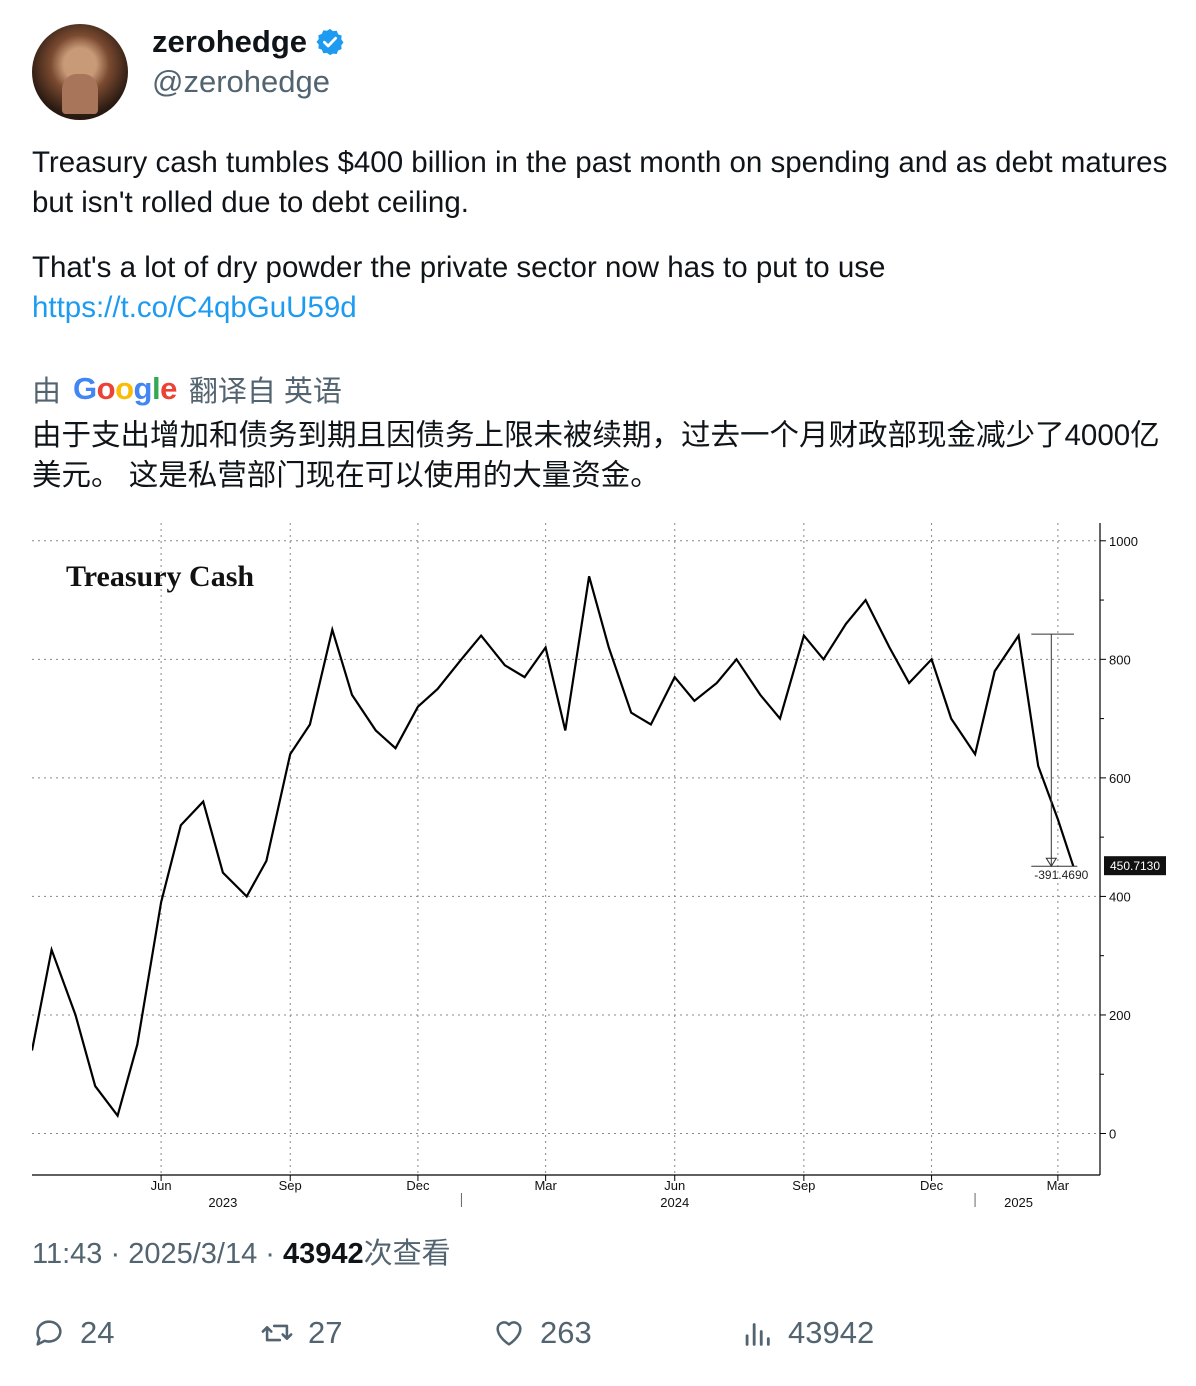  I want to click on retweet-button: 27, so click(301, 1333).